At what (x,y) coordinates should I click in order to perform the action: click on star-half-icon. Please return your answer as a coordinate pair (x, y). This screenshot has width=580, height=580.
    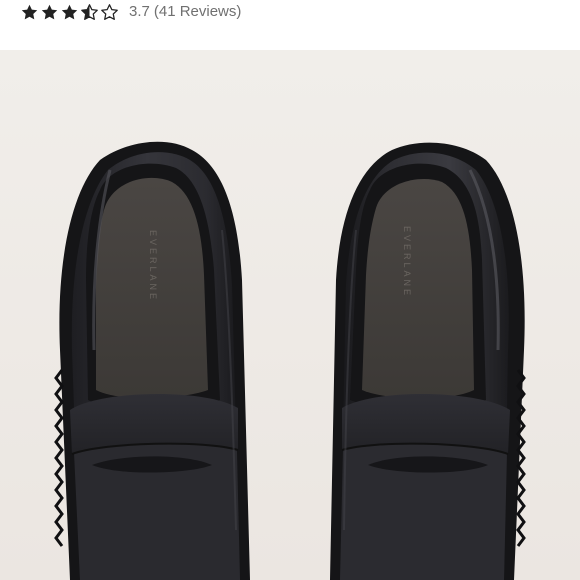
    Looking at the image, I should click on (89, 11).